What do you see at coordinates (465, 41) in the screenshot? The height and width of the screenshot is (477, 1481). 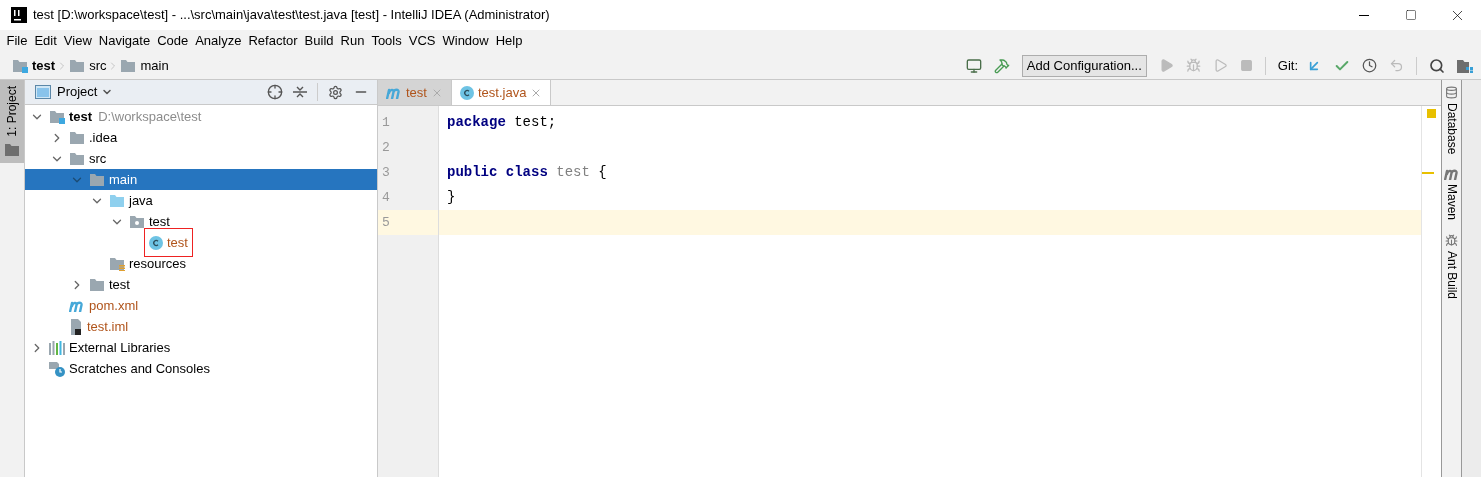 I see `menu-item: Window` at bounding box center [465, 41].